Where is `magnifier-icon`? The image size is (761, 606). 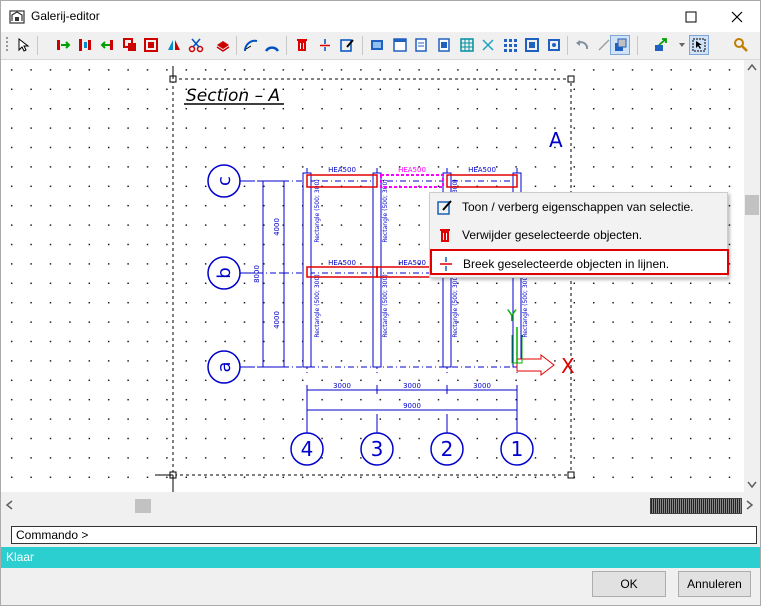
magnifier-icon is located at coordinates (741, 45).